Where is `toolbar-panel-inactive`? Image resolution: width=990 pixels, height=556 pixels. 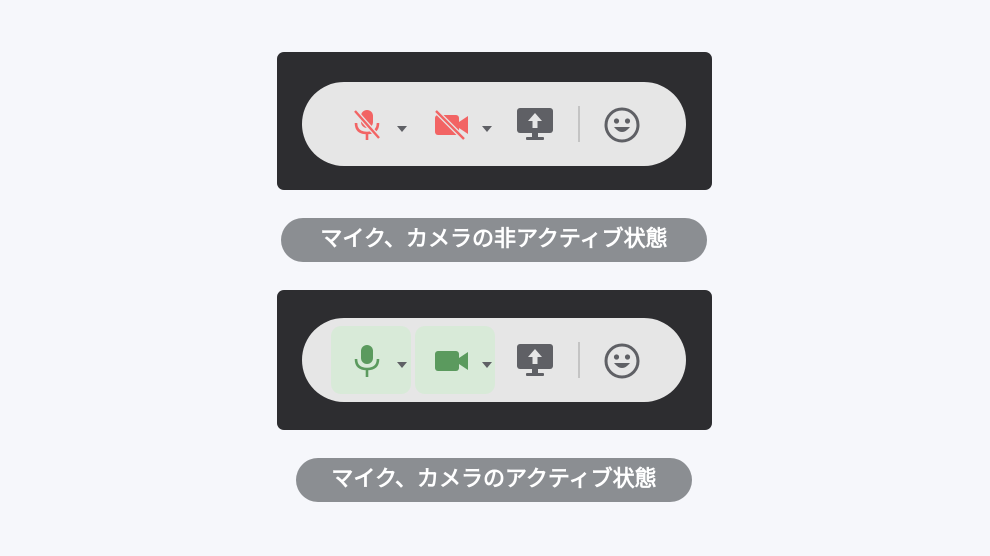
toolbar-panel-inactive is located at coordinates (494, 121).